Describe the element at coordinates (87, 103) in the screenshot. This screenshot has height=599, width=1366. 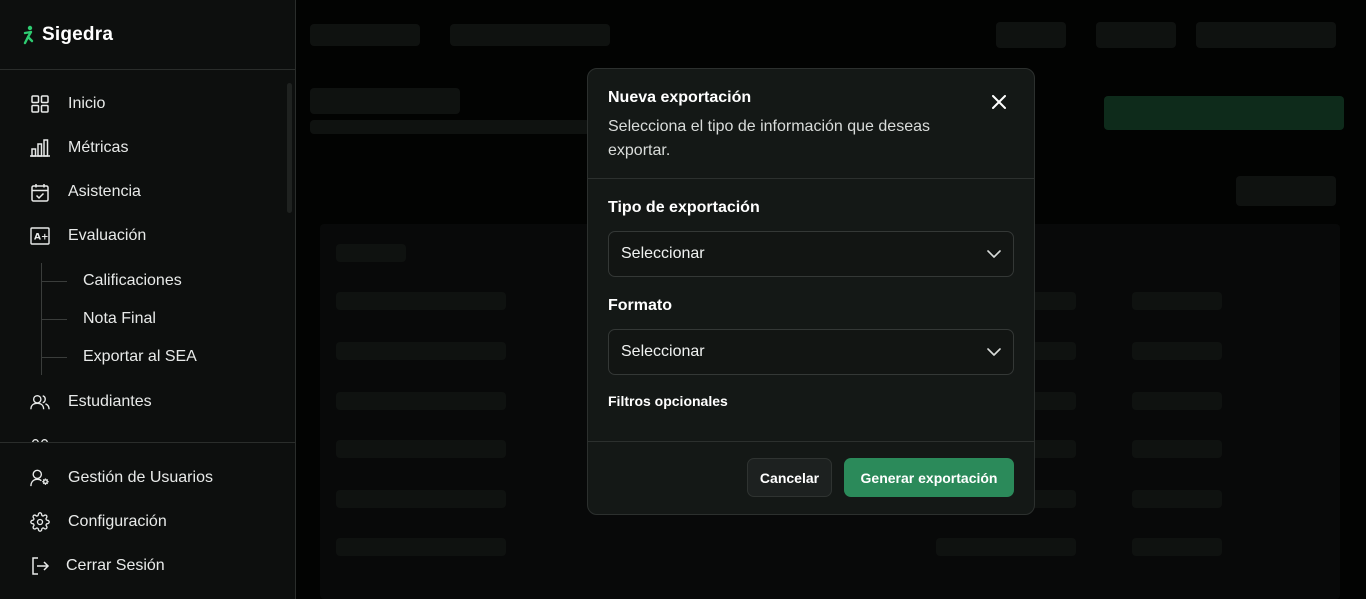
I see `sidebar-item-label: Inicio` at that location.